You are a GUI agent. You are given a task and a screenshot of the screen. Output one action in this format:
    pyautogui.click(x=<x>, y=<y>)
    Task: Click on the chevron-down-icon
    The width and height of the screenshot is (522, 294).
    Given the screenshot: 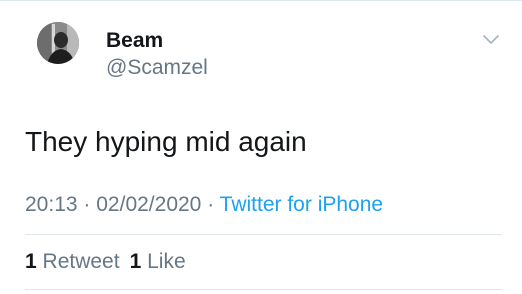 What is the action you would take?
    pyautogui.click(x=491, y=39)
    